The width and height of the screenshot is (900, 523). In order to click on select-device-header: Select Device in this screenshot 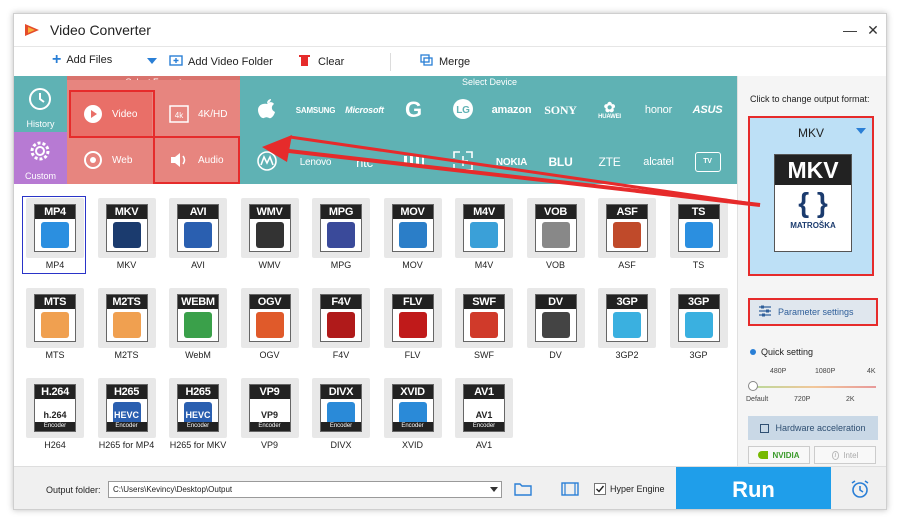, I will do `click(489, 82)`.